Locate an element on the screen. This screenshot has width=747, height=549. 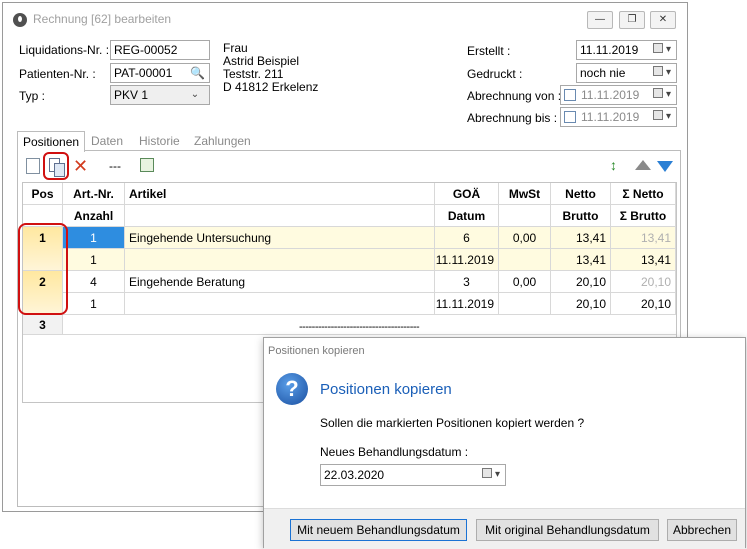
maximize-button: ❐ is located at coordinates (632, 20).